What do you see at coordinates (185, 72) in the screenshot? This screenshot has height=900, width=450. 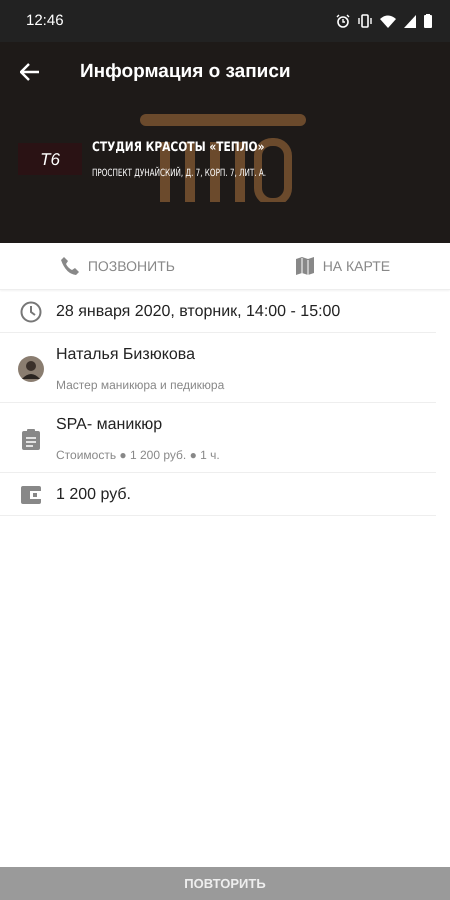 I see `screen-title: Информация о записи` at bounding box center [185, 72].